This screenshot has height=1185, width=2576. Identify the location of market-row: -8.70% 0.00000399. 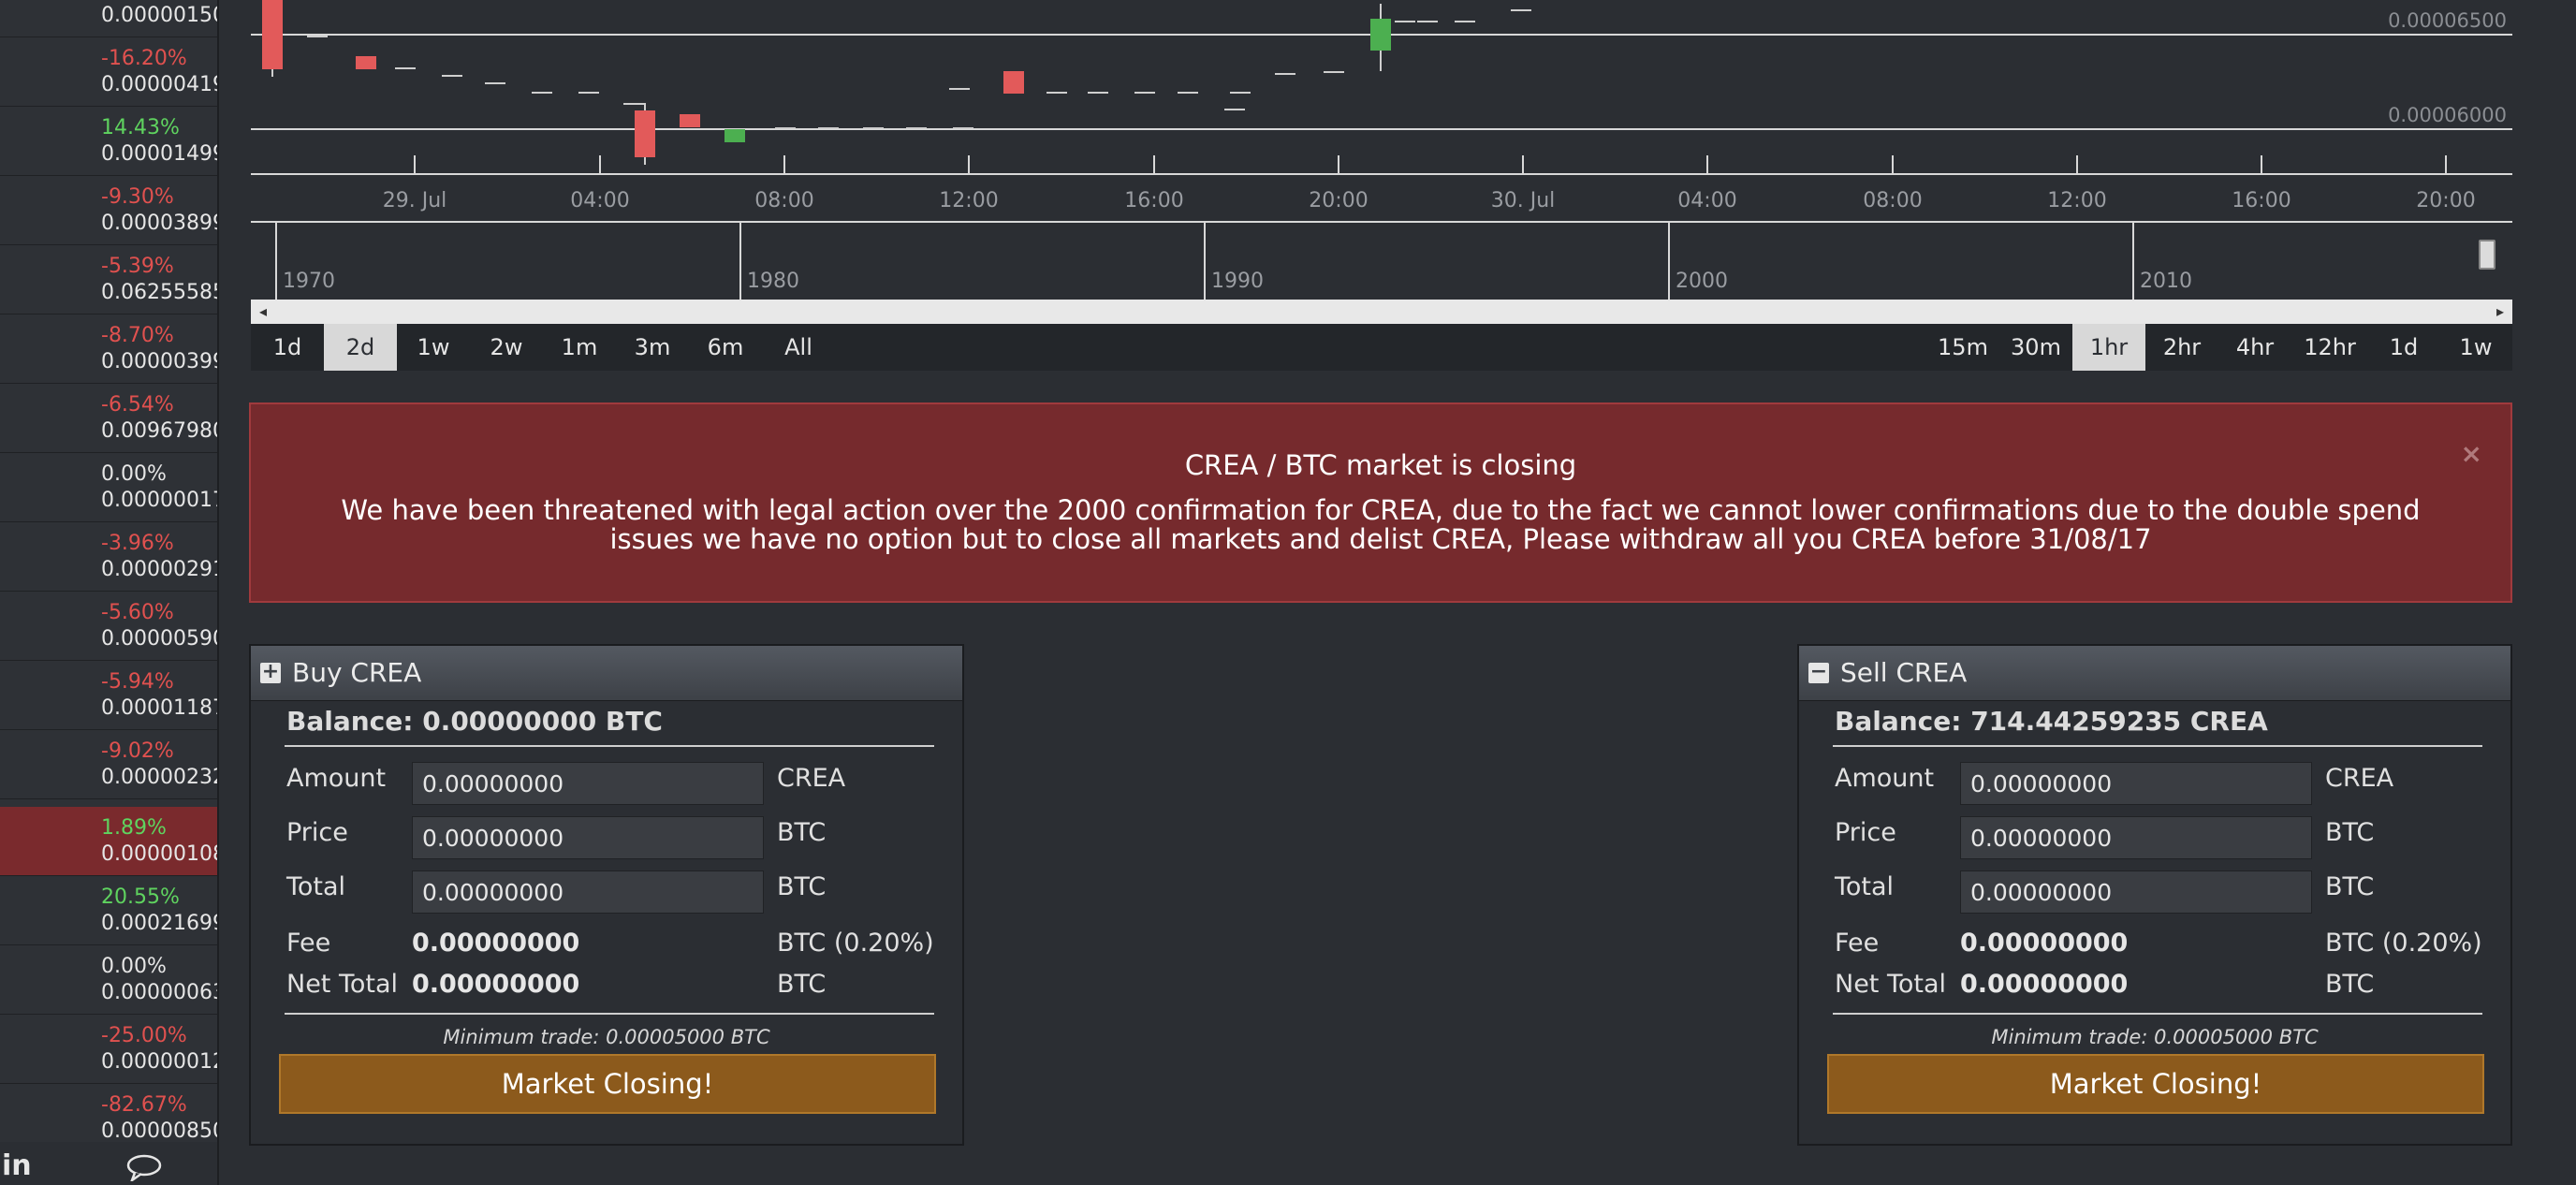
(108, 349).